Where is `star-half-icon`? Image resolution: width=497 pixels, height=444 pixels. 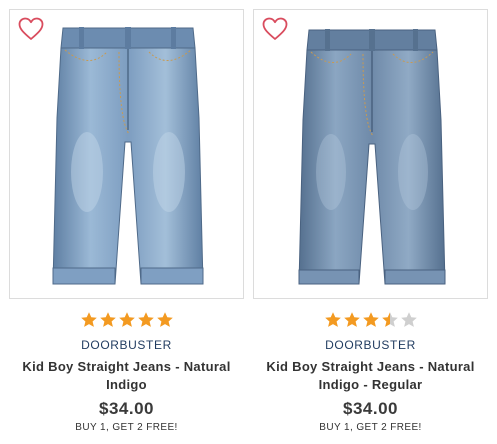 star-half-icon is located at coordinates (389, 319).